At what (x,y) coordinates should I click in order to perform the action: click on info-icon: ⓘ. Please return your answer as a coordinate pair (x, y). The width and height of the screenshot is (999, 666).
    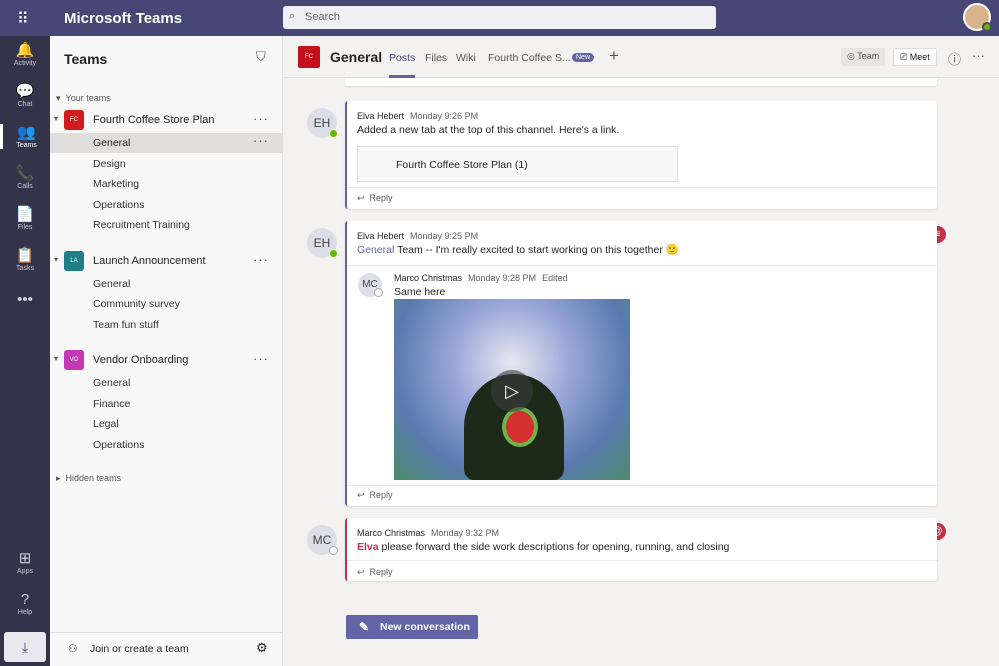
    Looking at the image, I should click on (954, 58).